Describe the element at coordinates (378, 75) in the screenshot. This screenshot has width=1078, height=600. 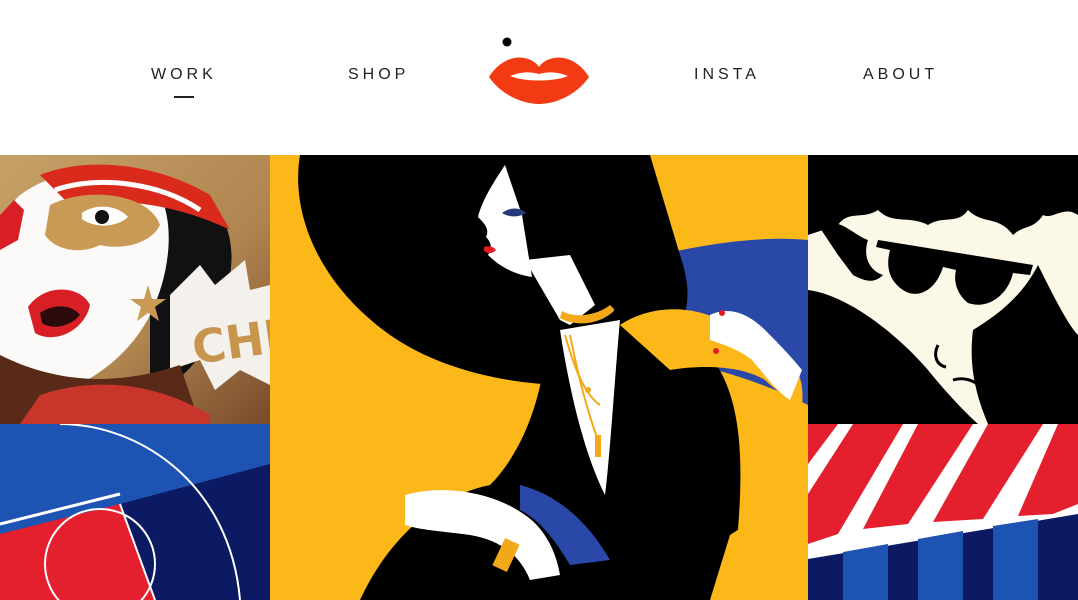
I see `nav-shop: SHOP` at that location.